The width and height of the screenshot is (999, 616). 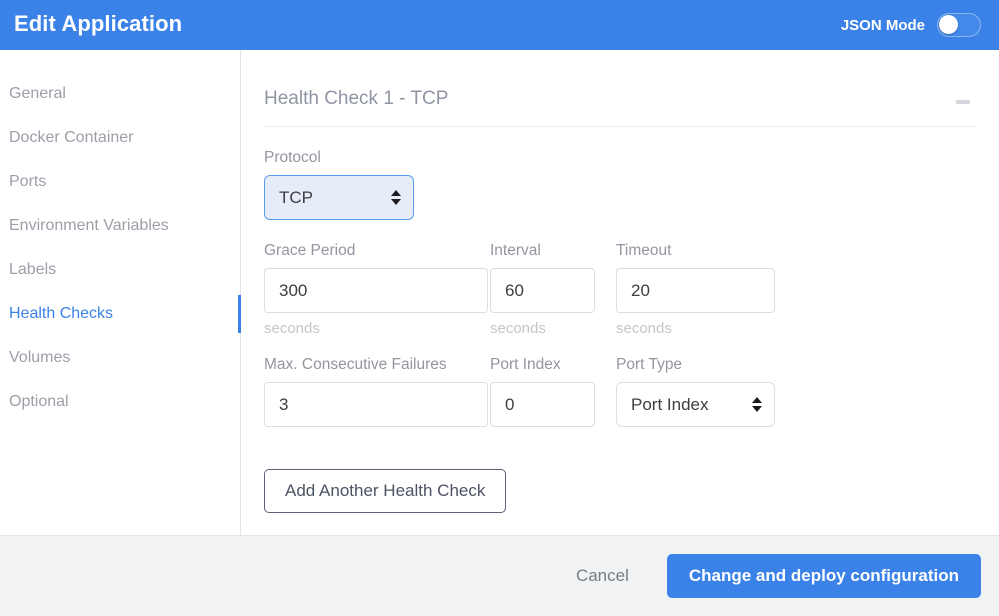 I want to click on json-mode-label: JSON Mode, so click(x=882, y=25).